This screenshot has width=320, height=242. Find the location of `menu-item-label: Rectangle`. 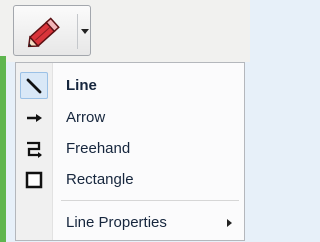

menu-item-label: Rectangle is located at coordinates (100, 179).